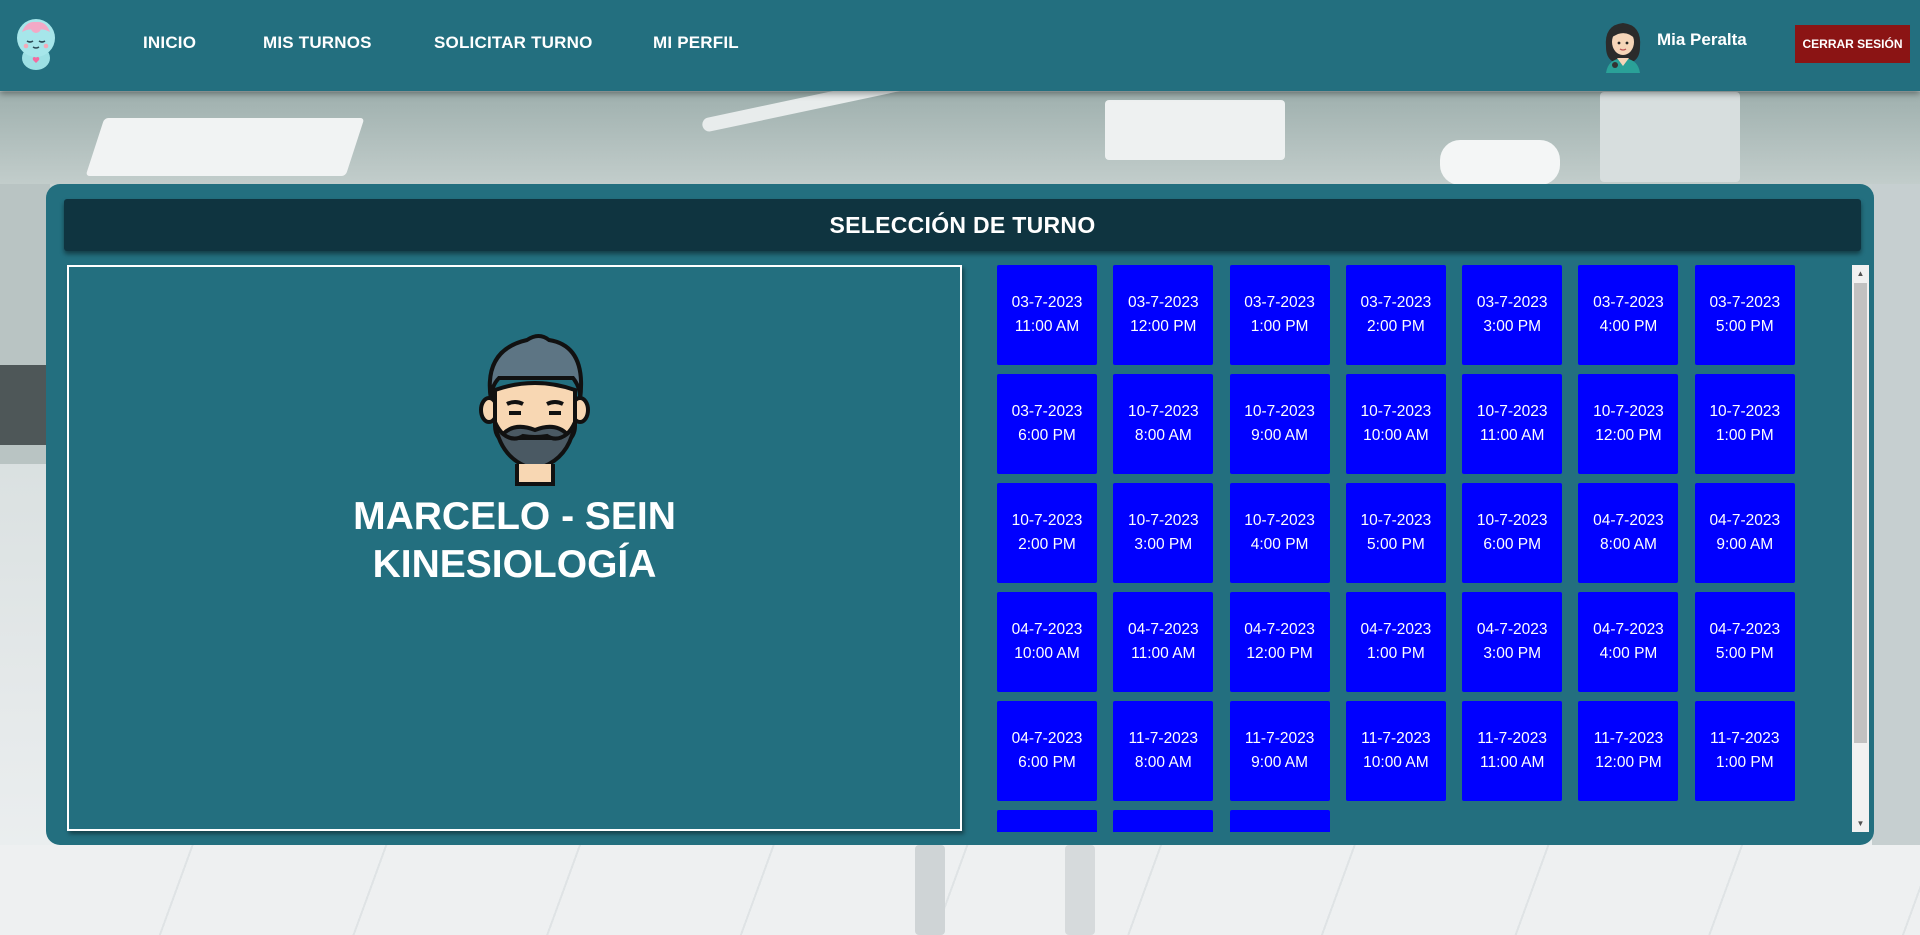 The image size is (1920, 935). Describe the element at coordinates (1628, 315) in the screenshot. I see `appointment-slot-button: 03-7-2023 4:00 PM` at that location.